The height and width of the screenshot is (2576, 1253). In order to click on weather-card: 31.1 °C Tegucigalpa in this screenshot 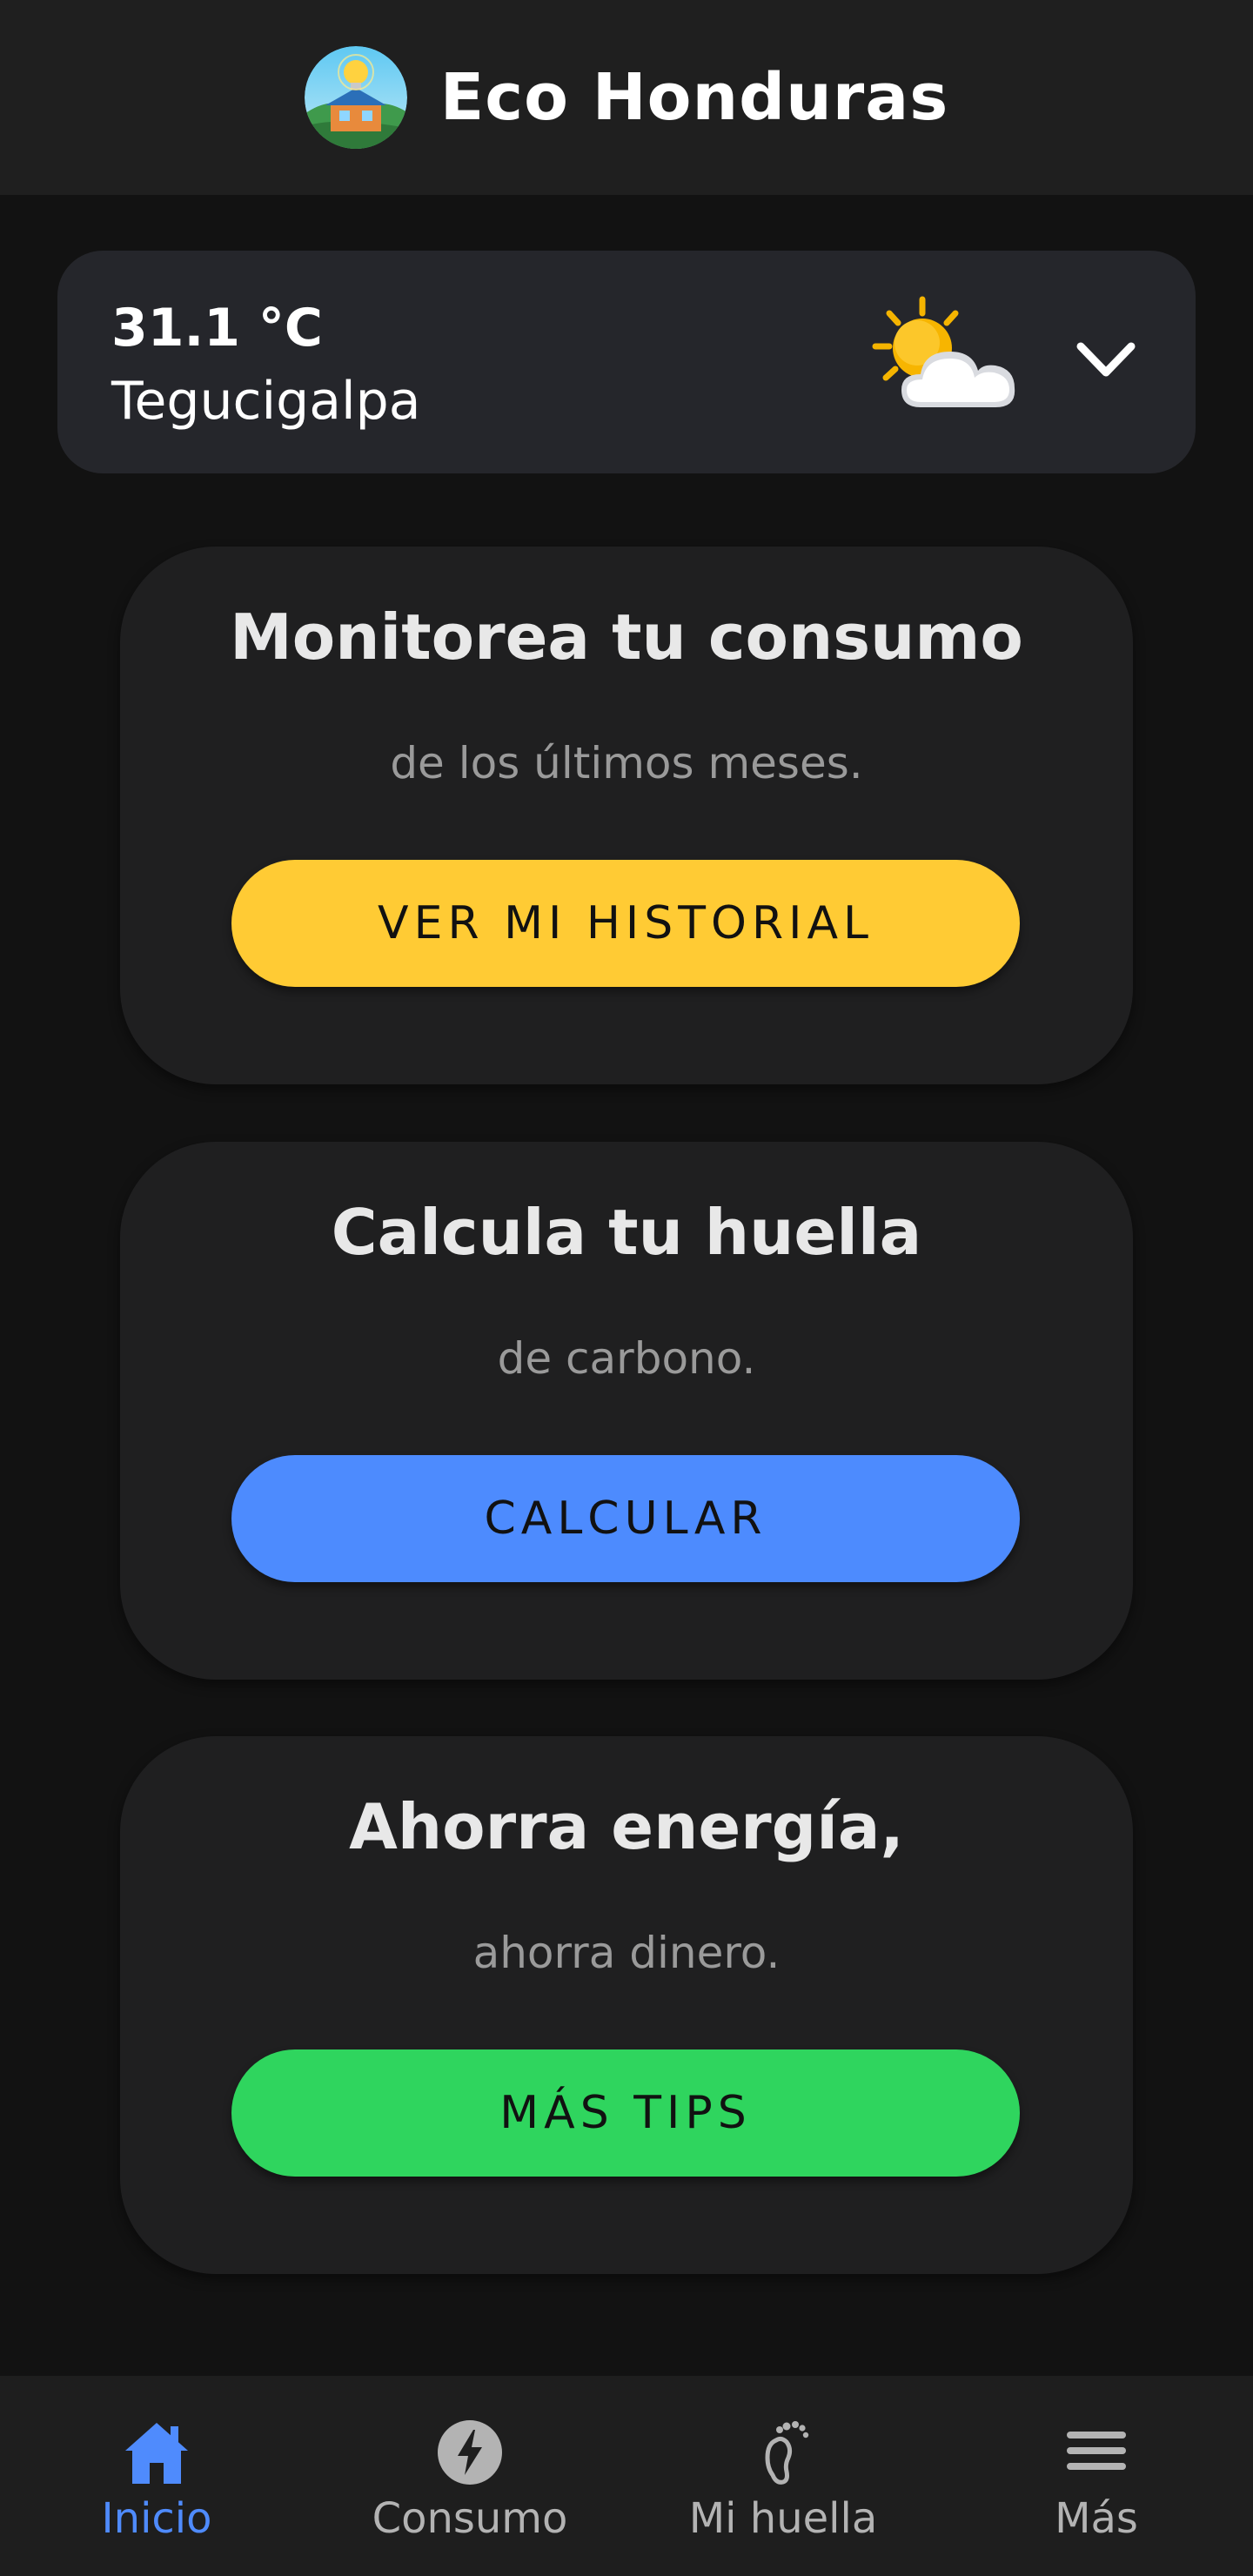, I will do `click(626, 362)`.